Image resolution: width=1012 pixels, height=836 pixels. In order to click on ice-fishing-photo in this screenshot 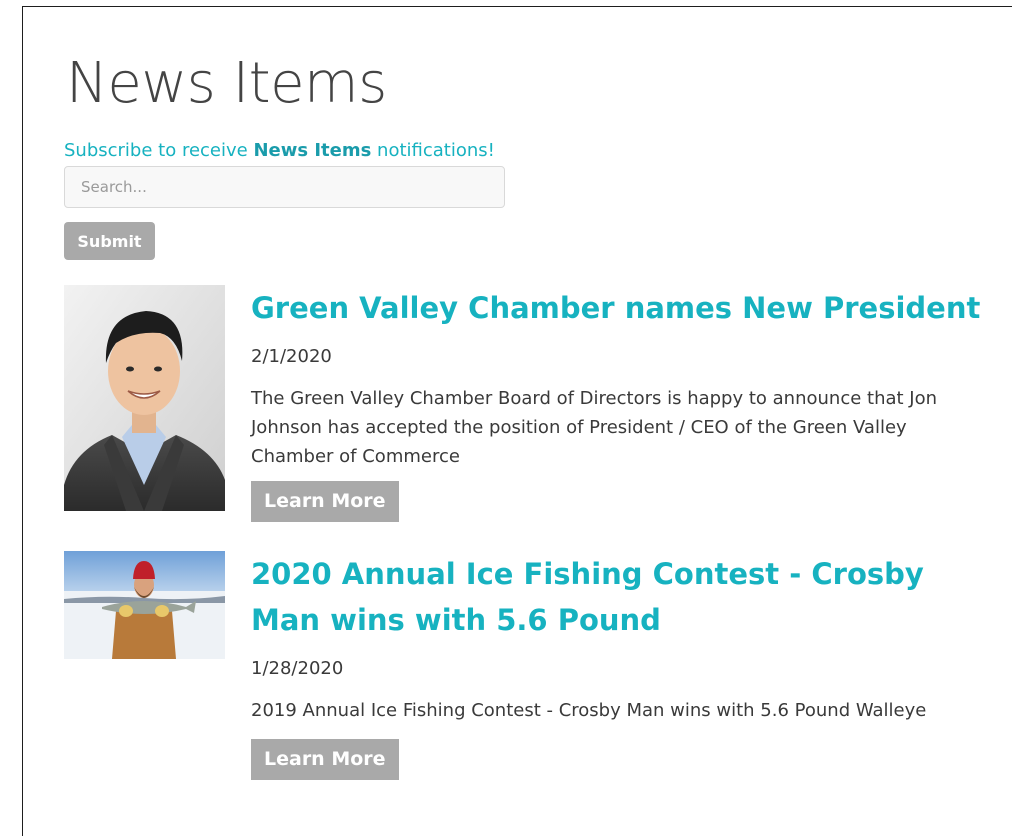, I will do `click(144, 605)`.